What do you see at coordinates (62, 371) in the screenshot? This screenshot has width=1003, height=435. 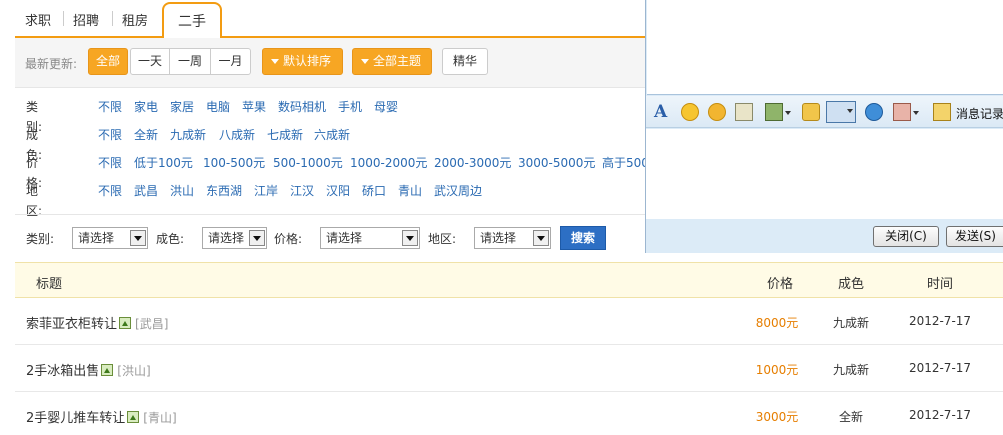 I see `listing-title-link: 2手冰箱出售` at bounding box center [62, 371].